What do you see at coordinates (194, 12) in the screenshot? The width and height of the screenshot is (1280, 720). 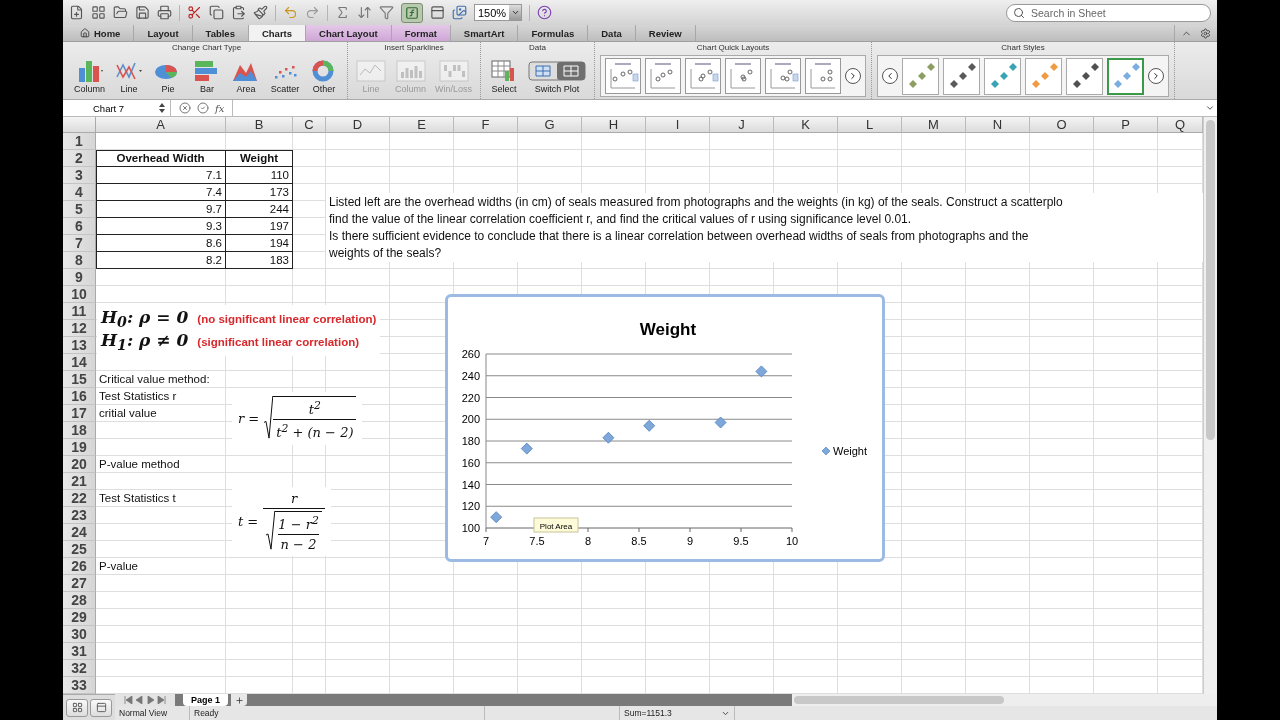 I see `cut-icon` at bounding box center [194, 12].